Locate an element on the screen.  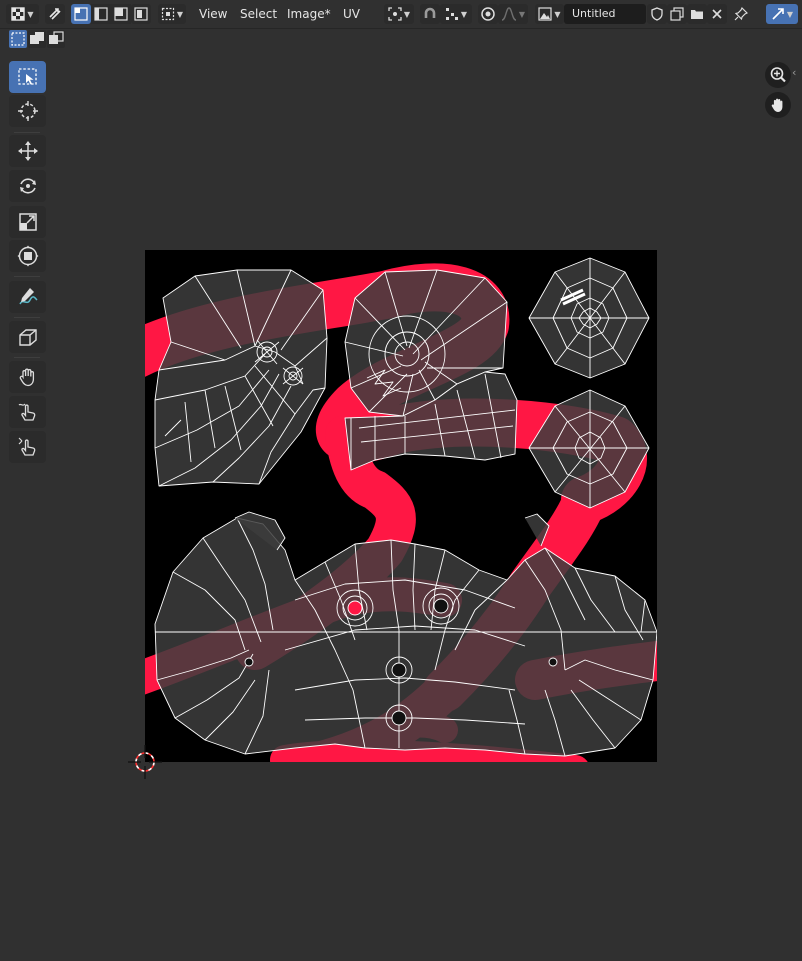
select-subtract-icon is located at coordinates (56, 37).